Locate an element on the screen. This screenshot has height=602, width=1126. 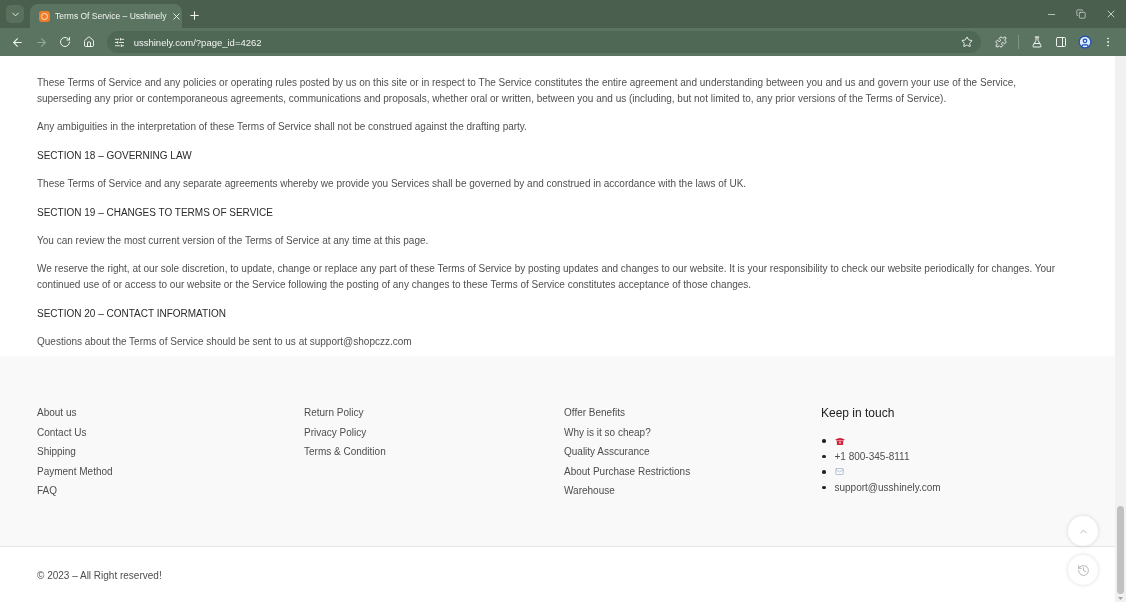
footer-link: About us is located at coordinates (57, 413).